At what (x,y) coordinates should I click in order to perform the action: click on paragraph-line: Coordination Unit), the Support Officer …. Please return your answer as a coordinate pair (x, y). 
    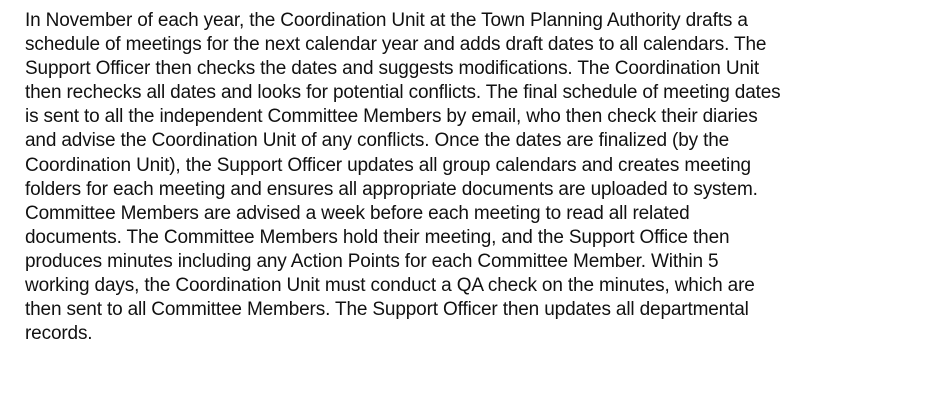
    Looking at the image, I should click on (388, 165).